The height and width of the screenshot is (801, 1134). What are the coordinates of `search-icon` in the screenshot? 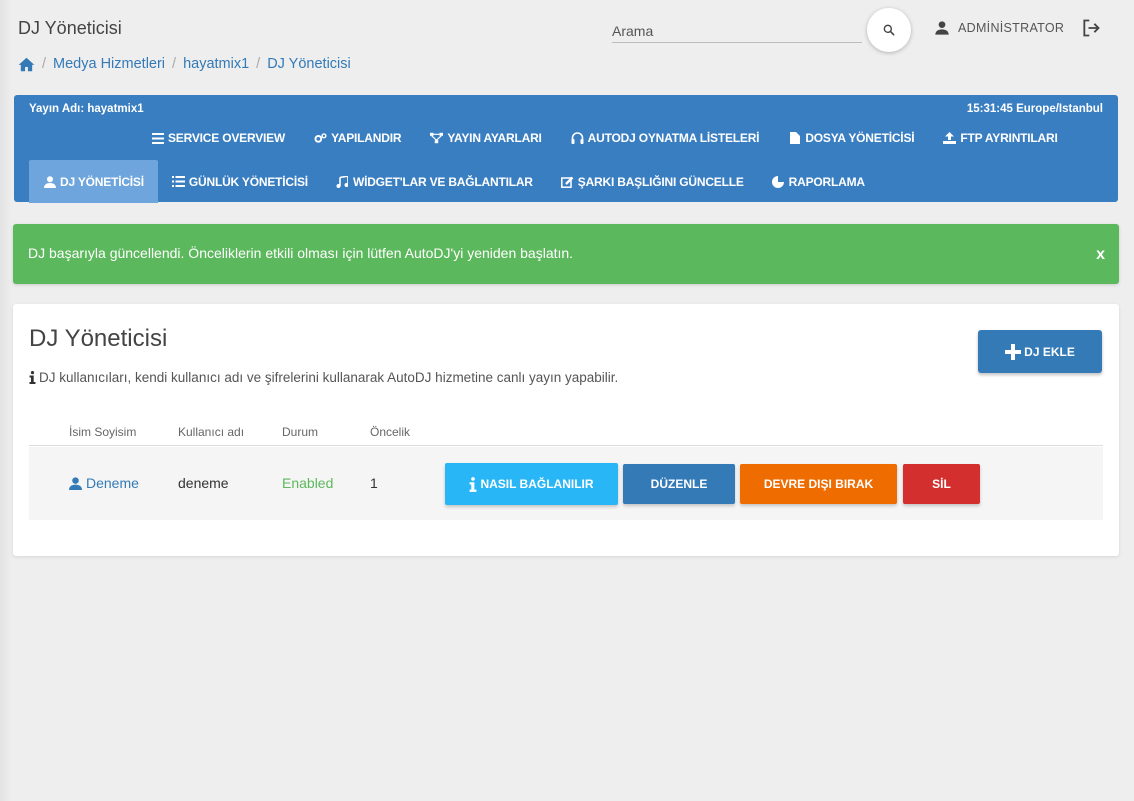 It's located at (889, 30).